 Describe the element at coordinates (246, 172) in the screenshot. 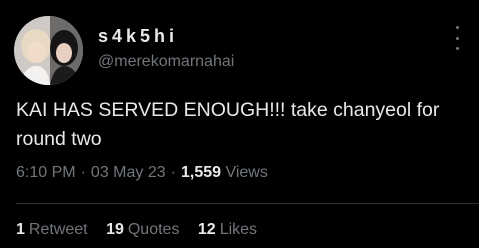

I see `views-label: Views` at that location.